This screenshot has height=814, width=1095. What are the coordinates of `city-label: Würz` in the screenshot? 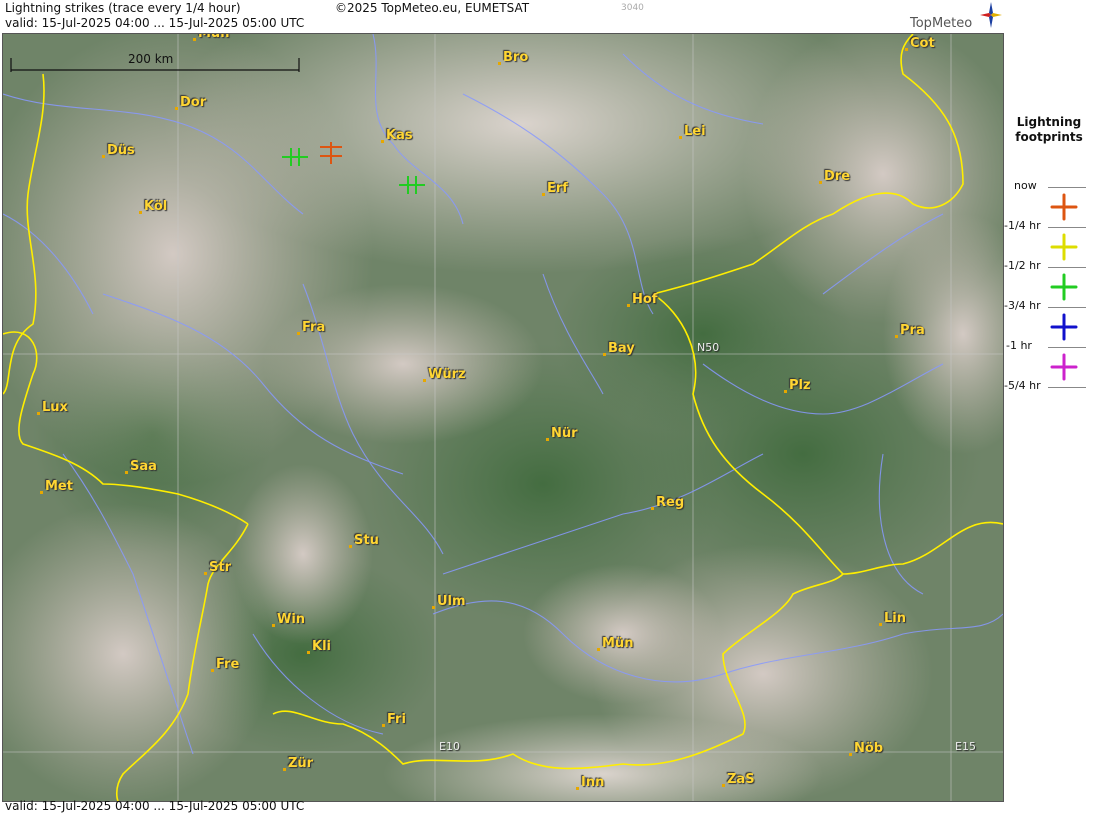 It's located at (444, 374).